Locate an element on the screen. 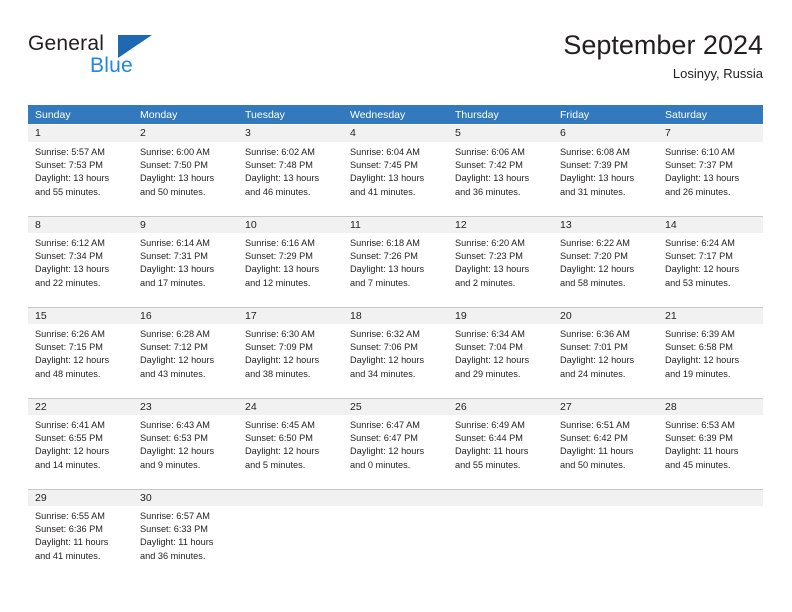 This screenshot has width=792, height=612. daylight-text-line2: and 24 minutes. is located at coordinates (593, 373).